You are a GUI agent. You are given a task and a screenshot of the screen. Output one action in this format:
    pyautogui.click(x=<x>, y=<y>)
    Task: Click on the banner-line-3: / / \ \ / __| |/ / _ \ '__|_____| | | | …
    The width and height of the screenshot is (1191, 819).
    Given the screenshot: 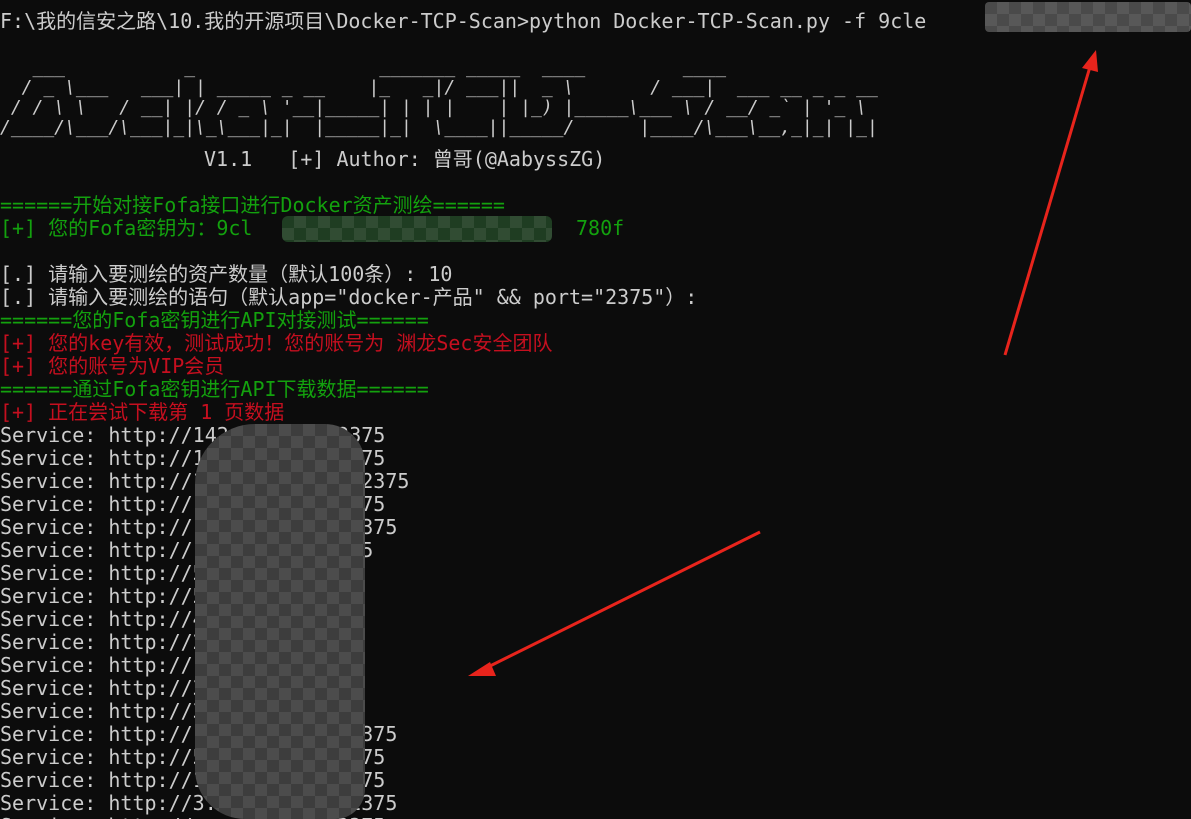 What is the action you would take?
    pyautogui.click(x=433, y=107)
    